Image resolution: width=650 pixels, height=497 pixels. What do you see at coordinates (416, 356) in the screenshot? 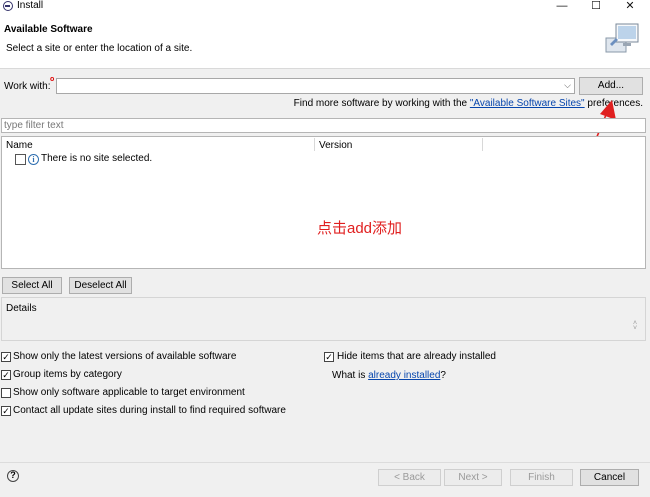
I see `hide-installed-label: Hide items that are already installed` at bounding box center [416, 356].